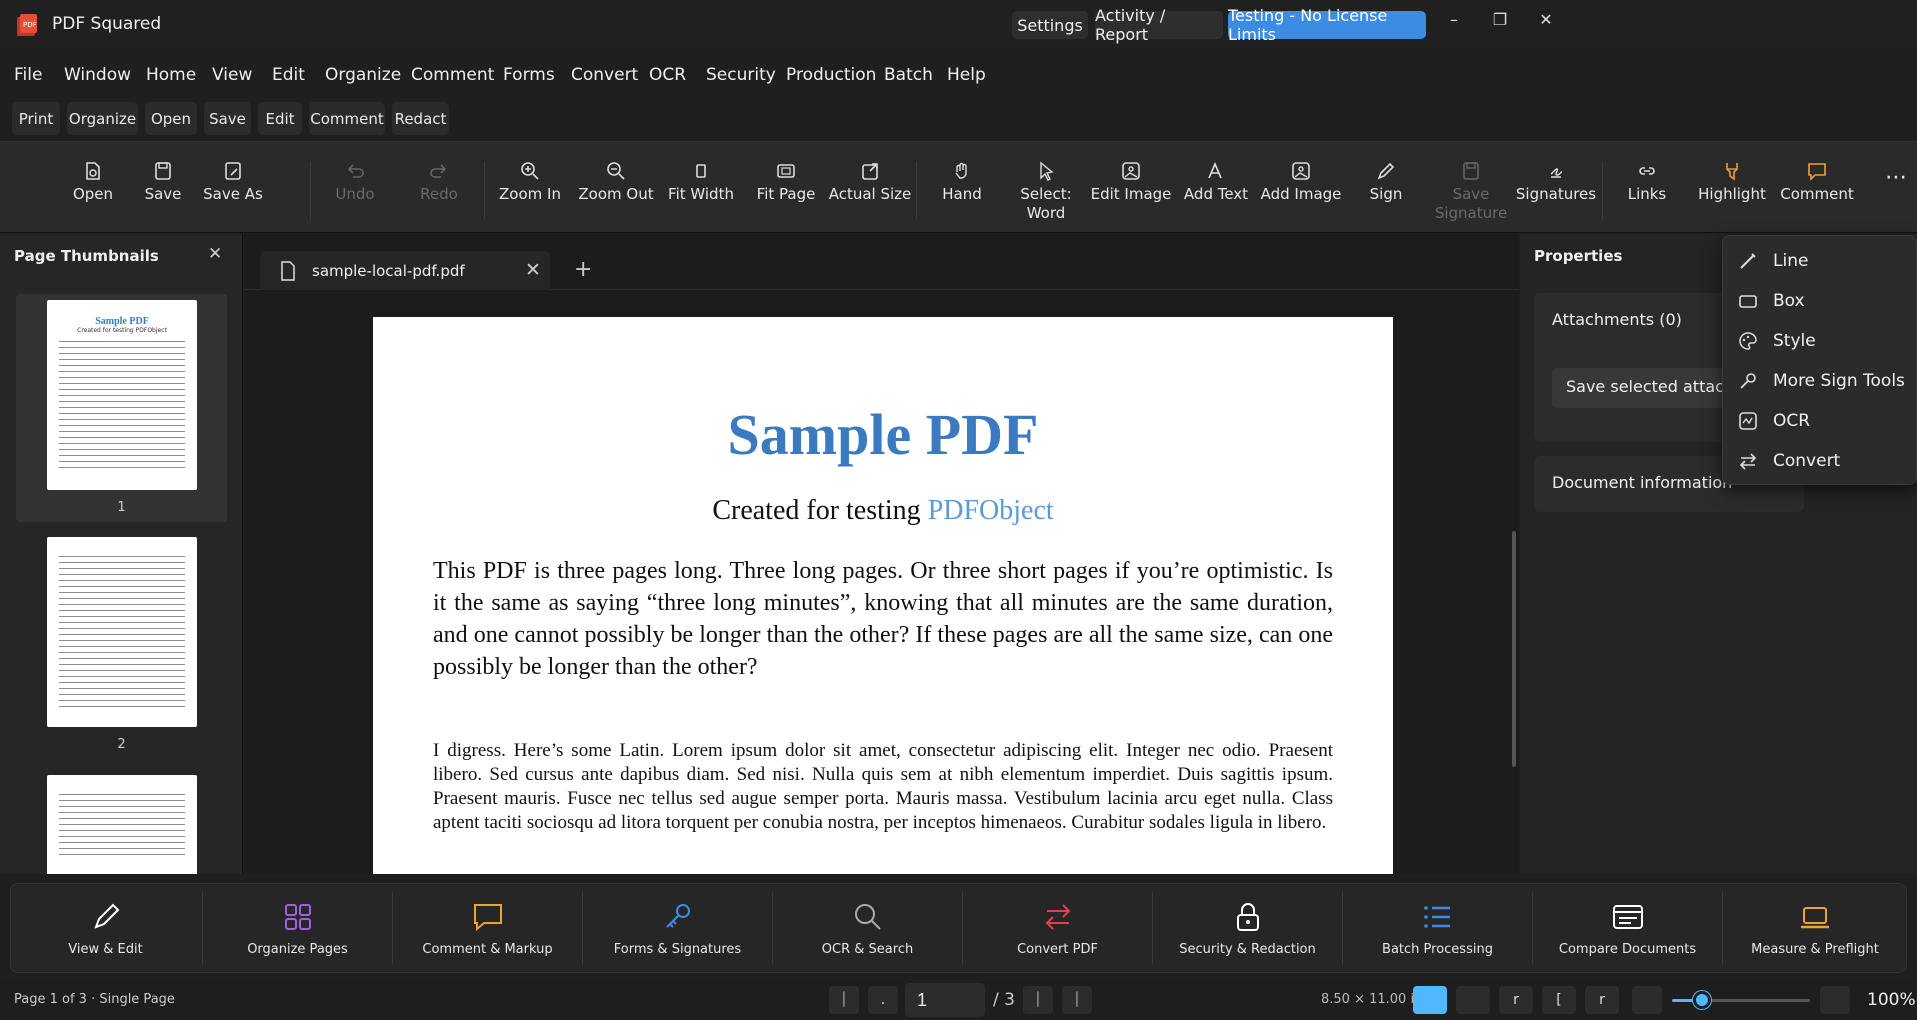 The image size is (1917, 1020). What do you see at coordinates (616, 171) in the screenshot?
I see `zoom-out-icon` at bounding box center [616, 171].